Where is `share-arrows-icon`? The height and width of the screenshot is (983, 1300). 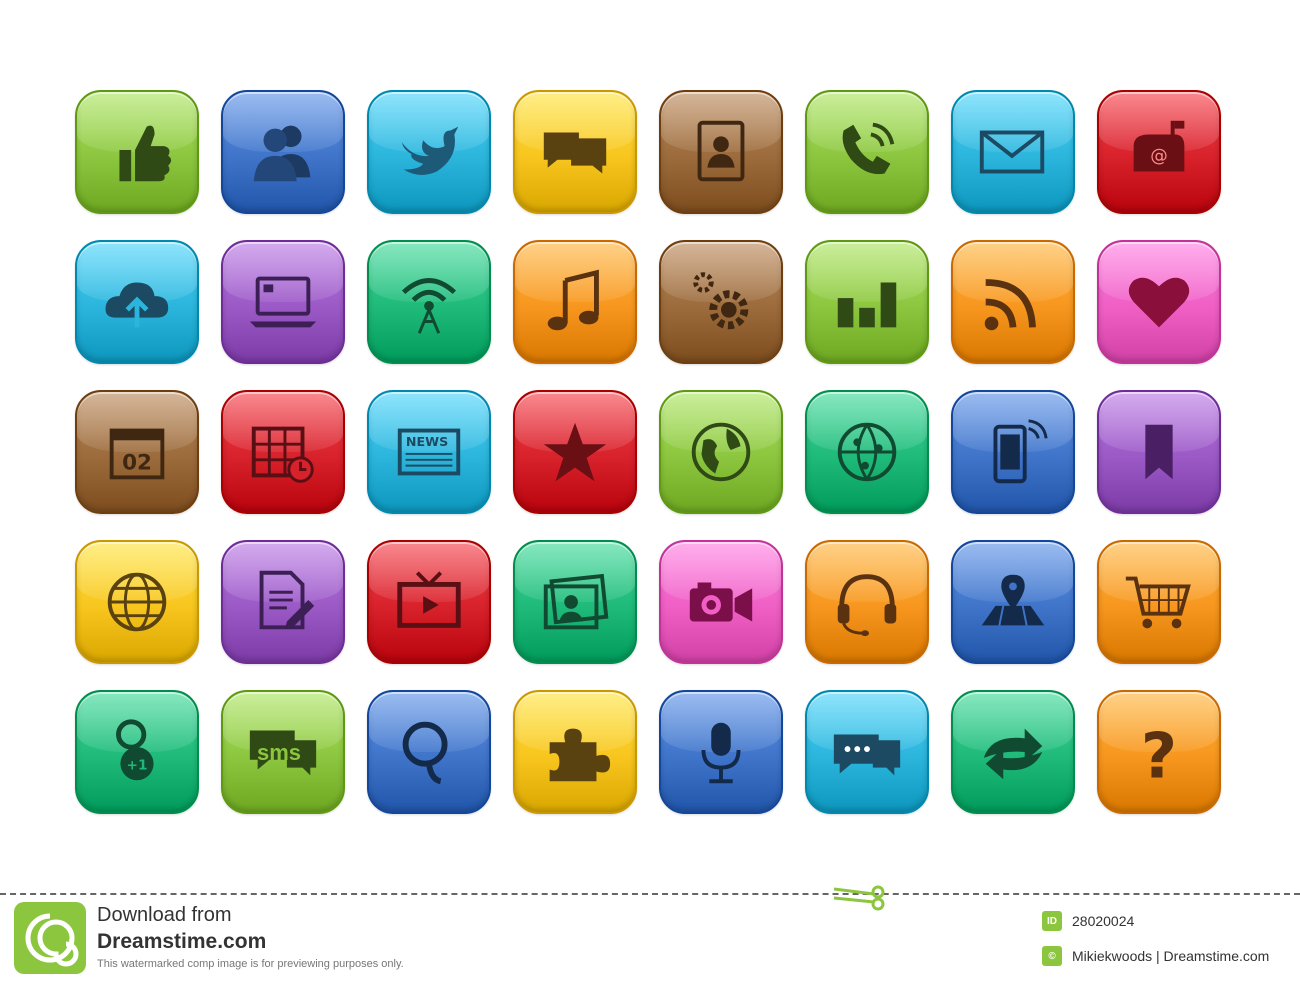
share-arrows-icon is located at coordinates (1013, 754).